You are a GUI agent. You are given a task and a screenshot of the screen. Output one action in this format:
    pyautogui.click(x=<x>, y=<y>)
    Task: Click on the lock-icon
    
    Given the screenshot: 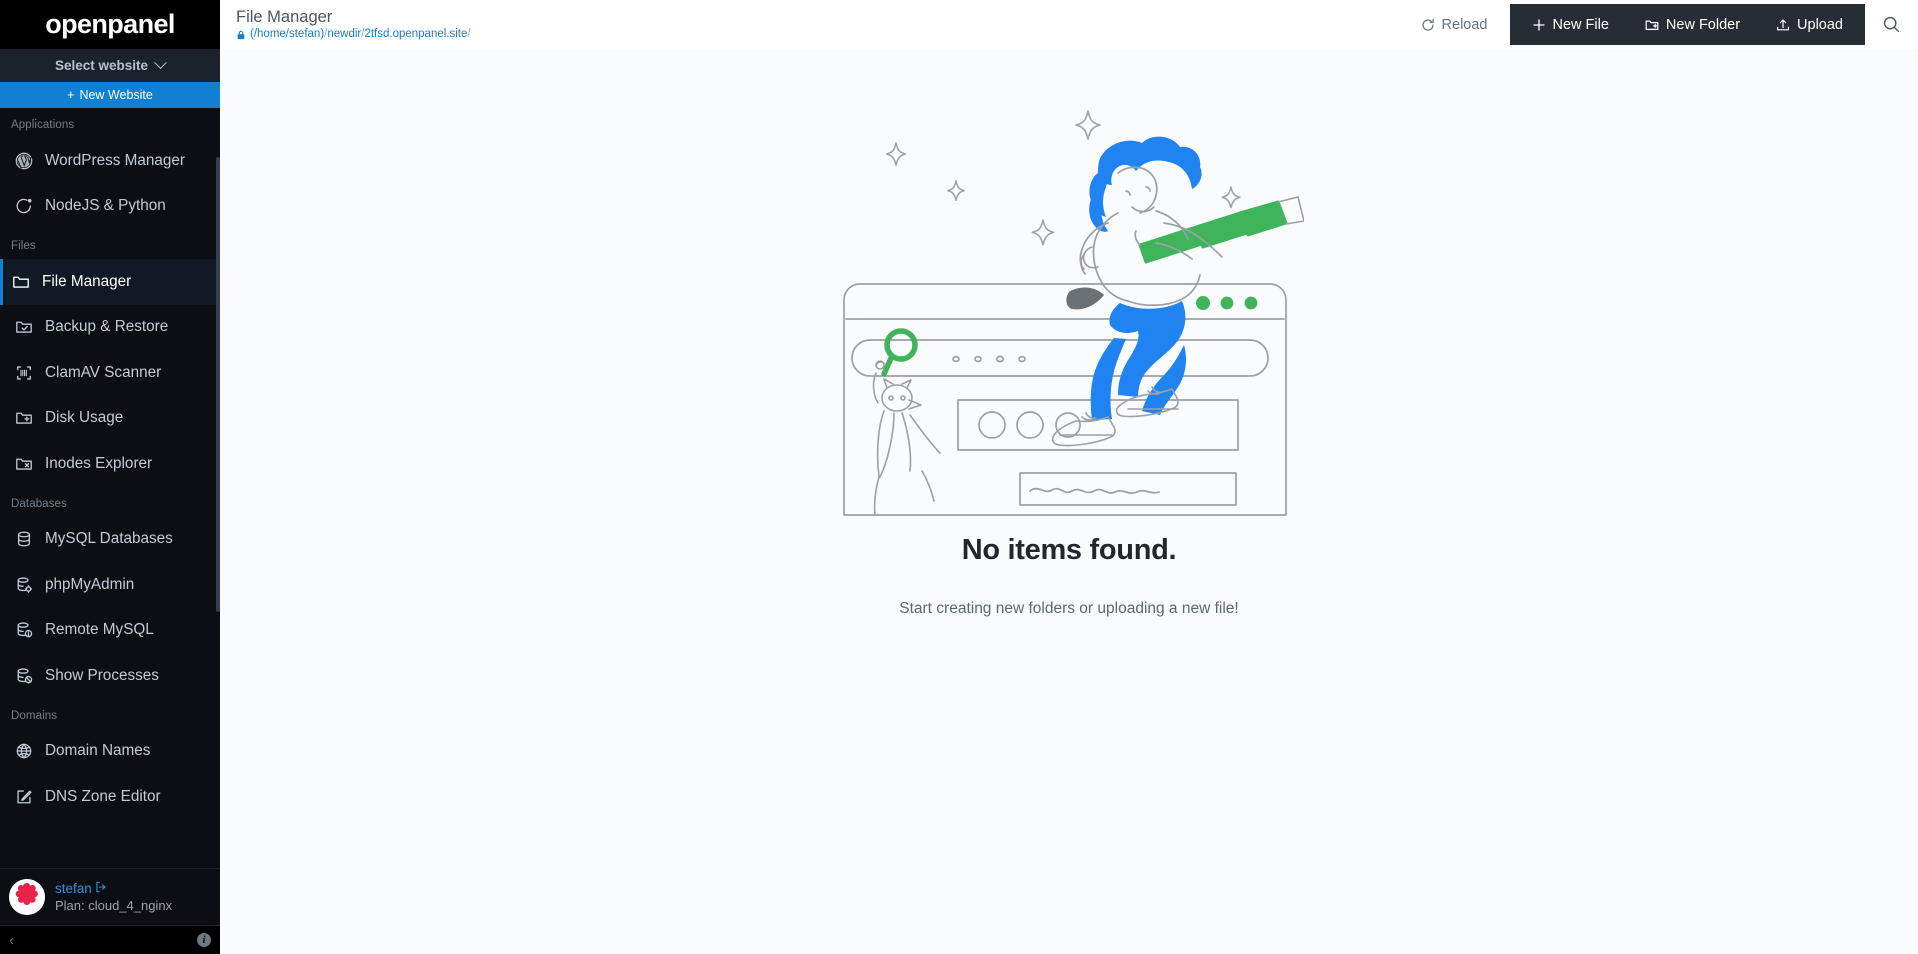 What is the action you would take?
    pyautogui.click(x=241, y=35)
    